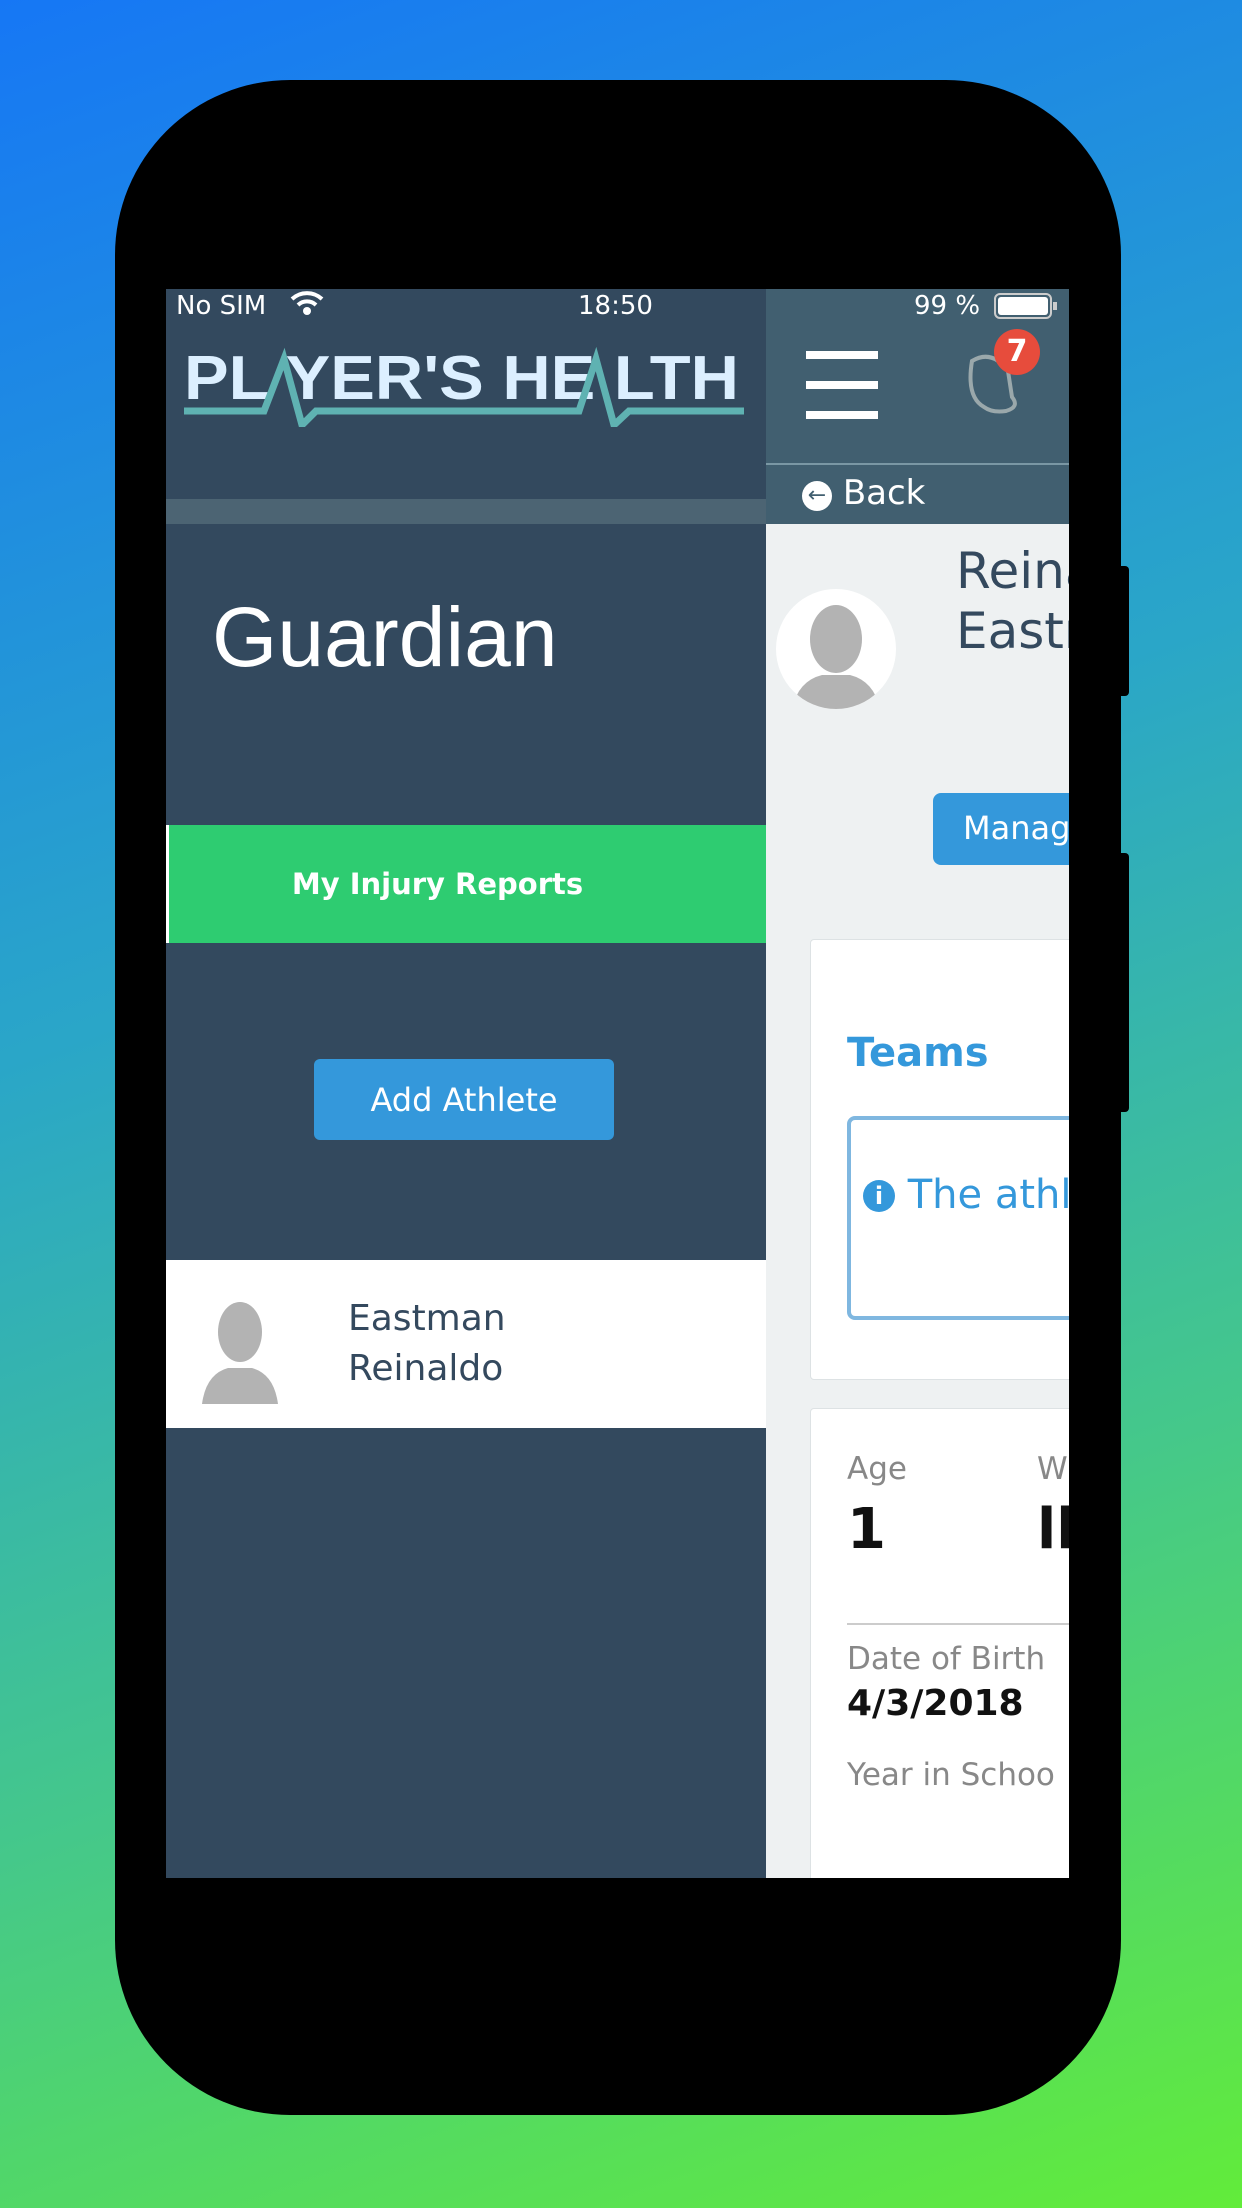 Image resolution: width=1242 pixels, height=2208 pixels. Describe the element at coordinates (1124, 982) in the screenshot. I see `power-button` at that location.